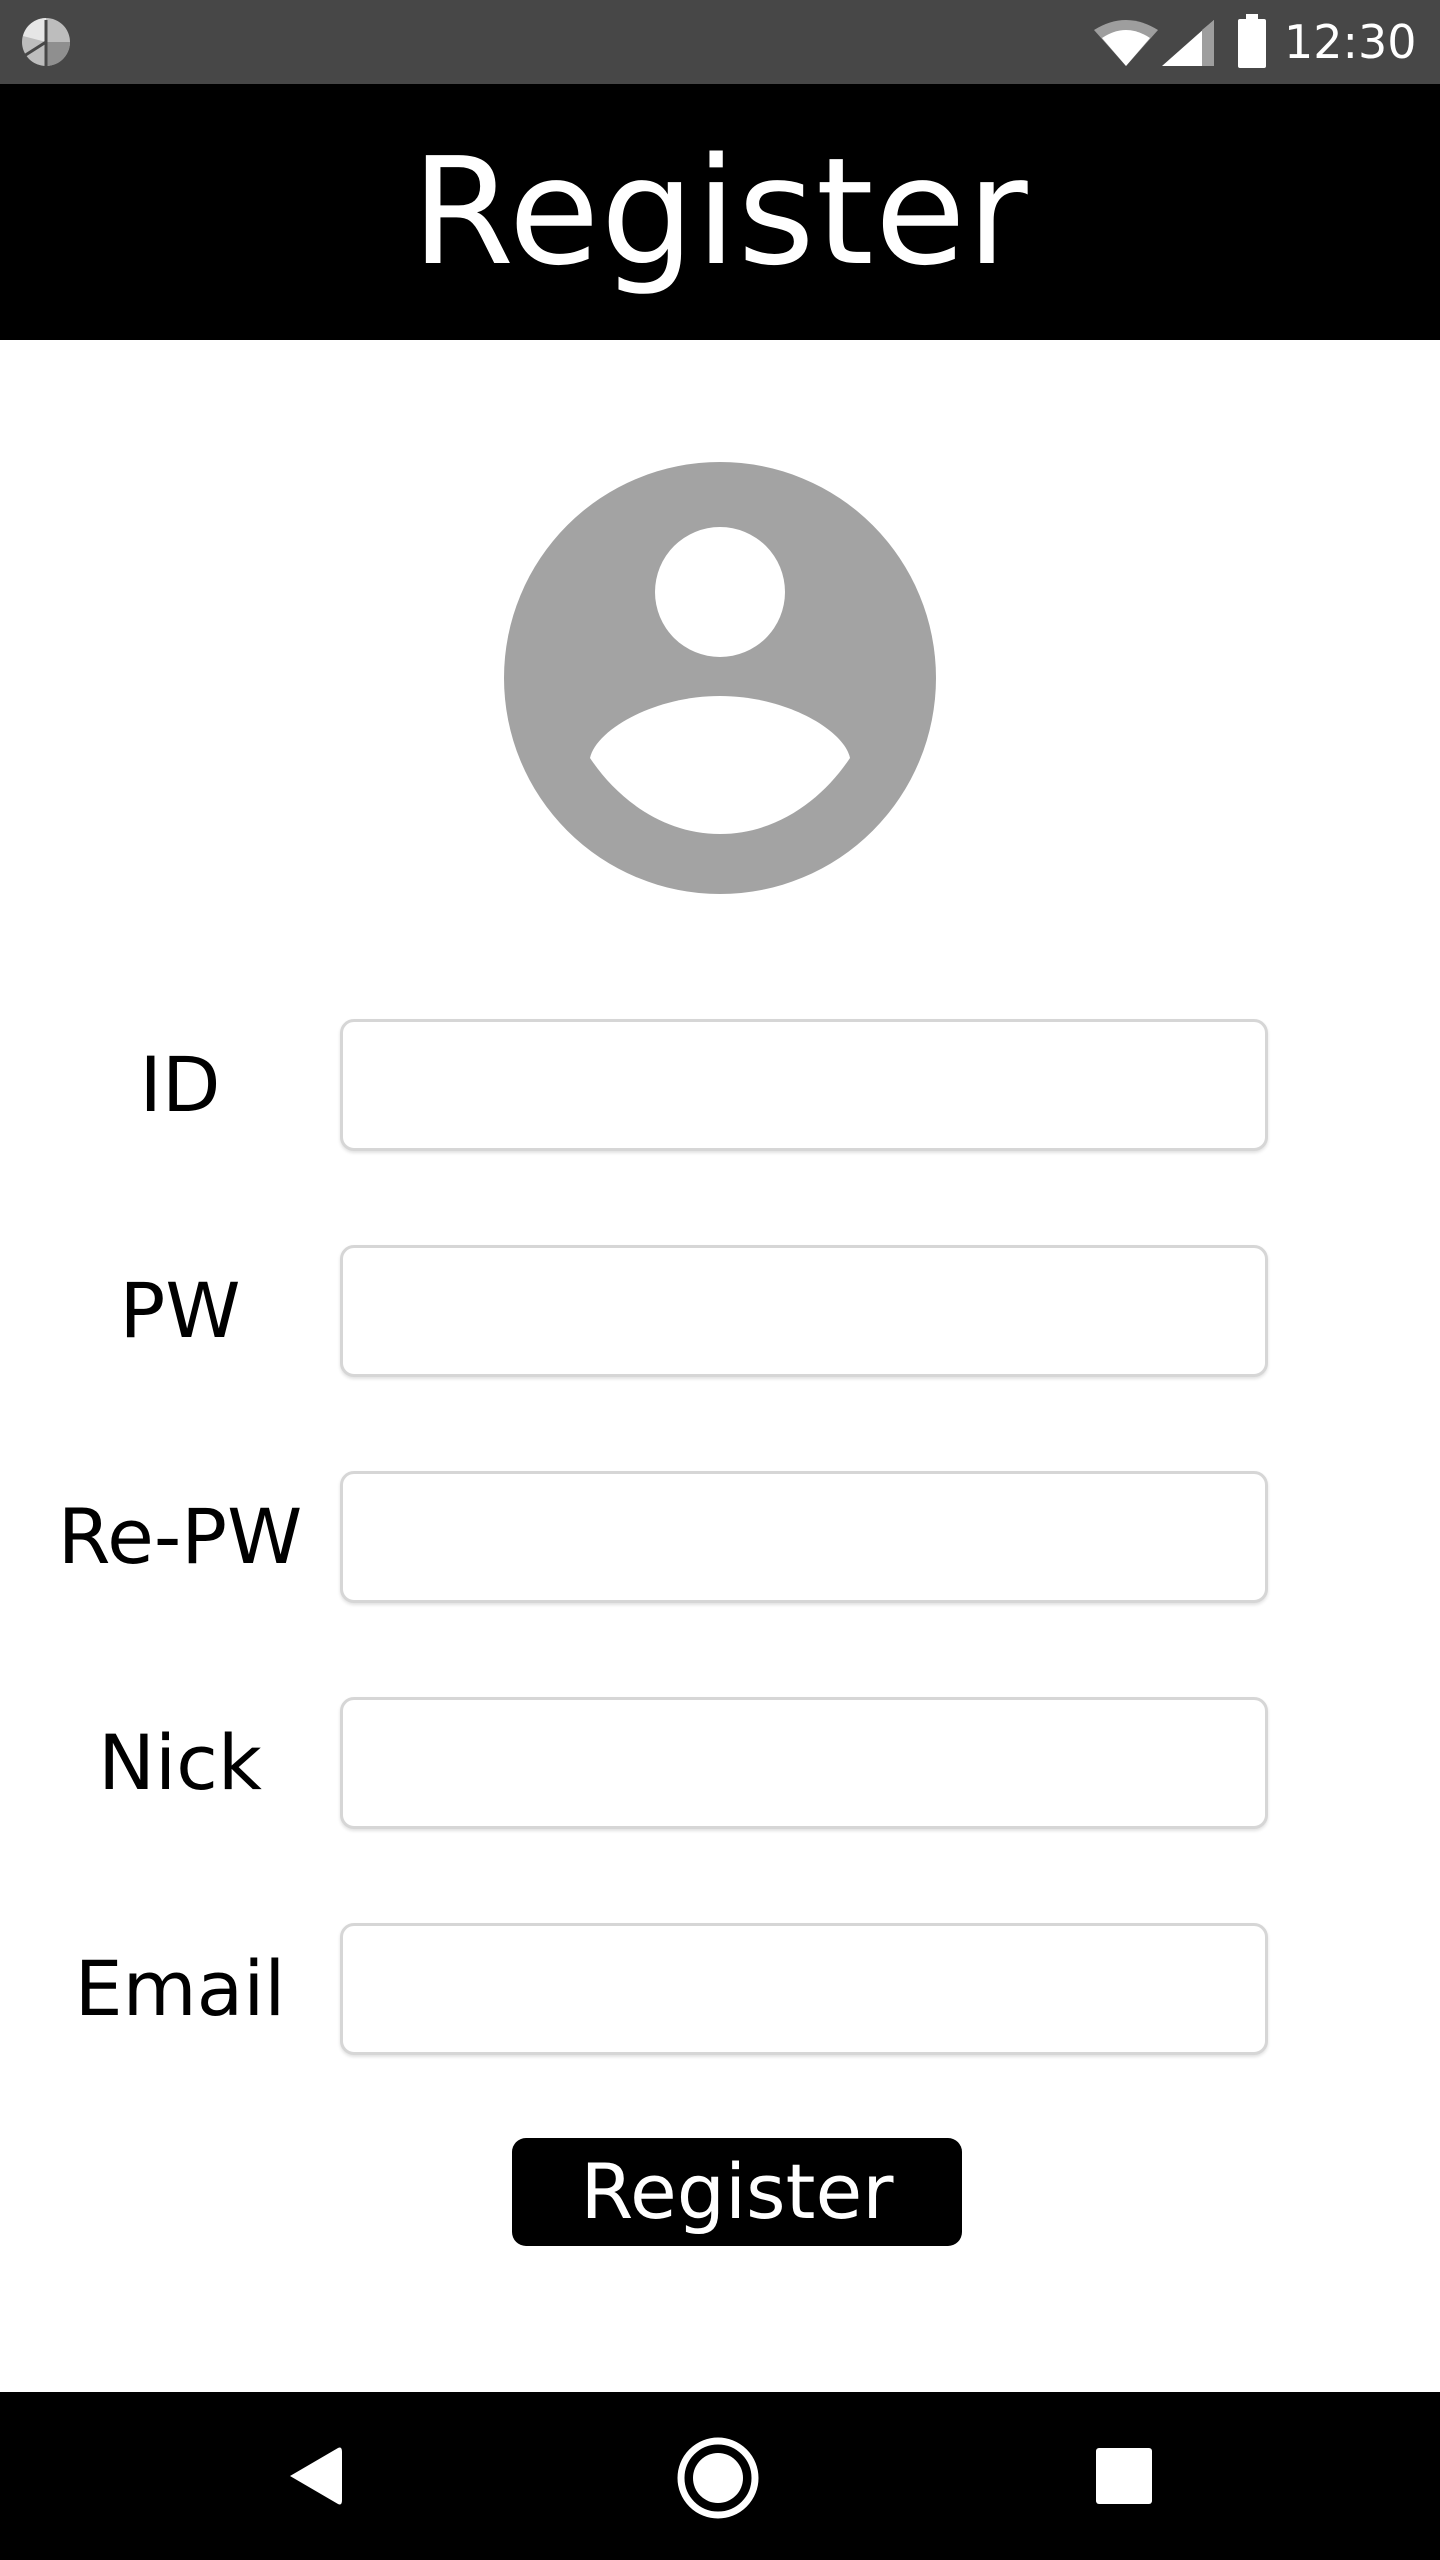  Describe the element at coordinates (316, 2476) in the screenshot. I see `back-icon` at that location.